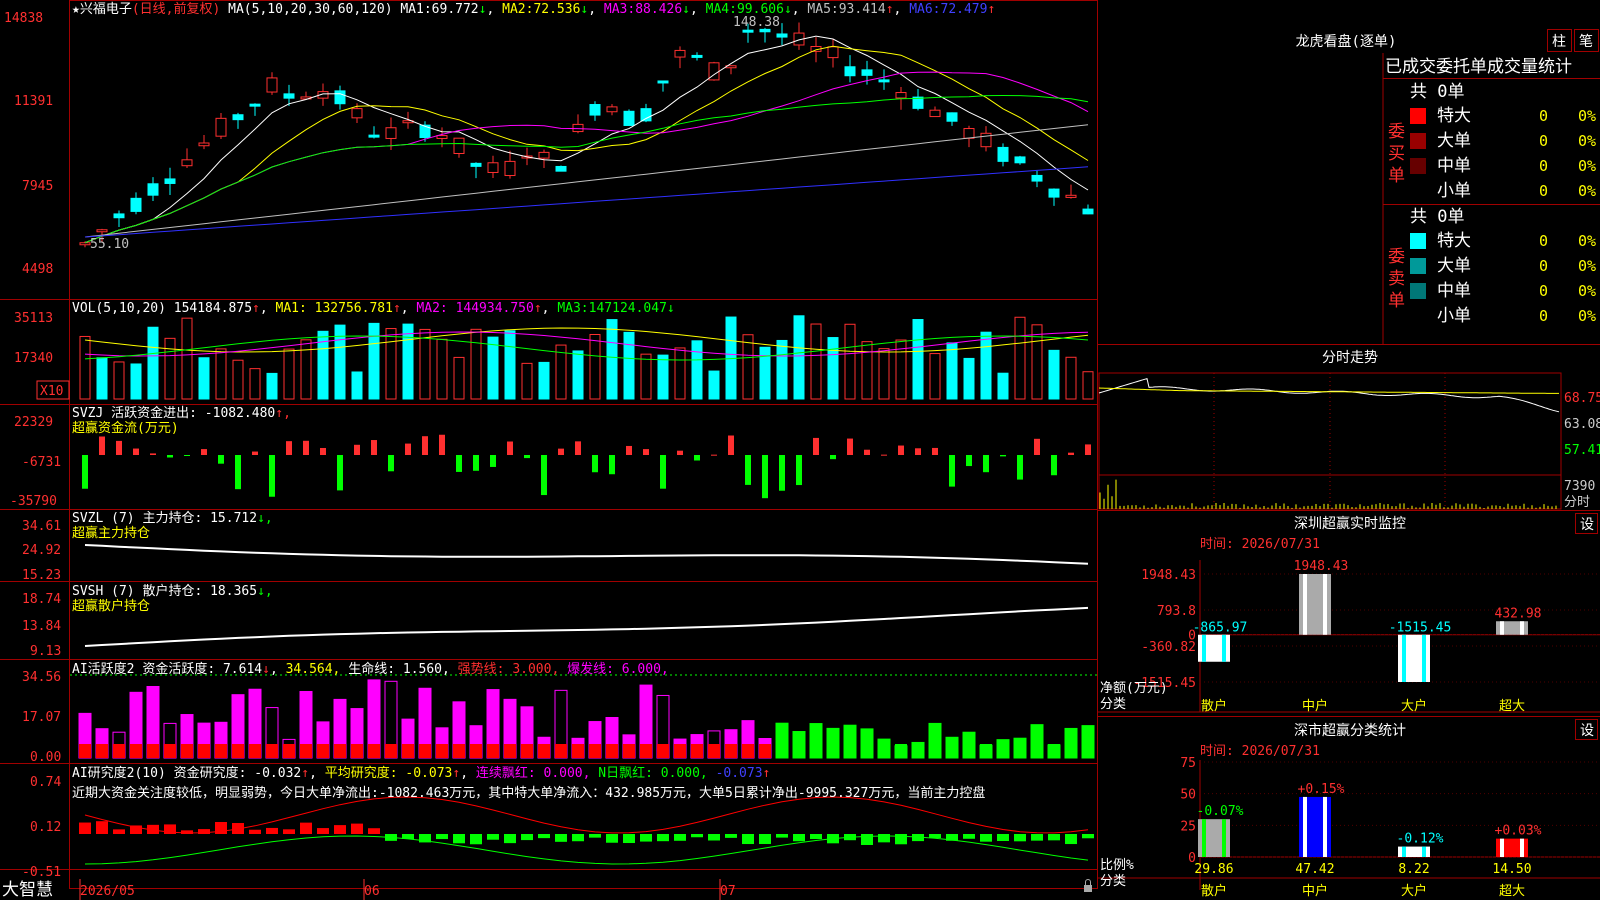 Image resolution: width=1600 pixels, height=900 pixels. I want to click on svzl-line, so click(586, 554).